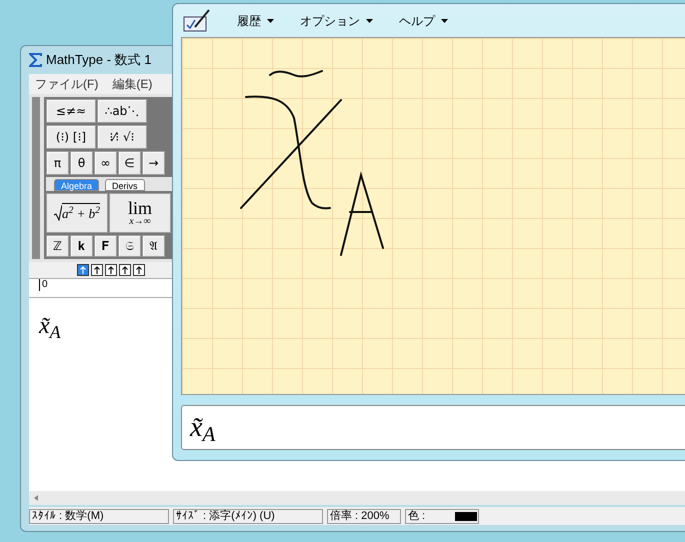  I want to click on palette-button: (⁝) [⁝], so click(71, 137).